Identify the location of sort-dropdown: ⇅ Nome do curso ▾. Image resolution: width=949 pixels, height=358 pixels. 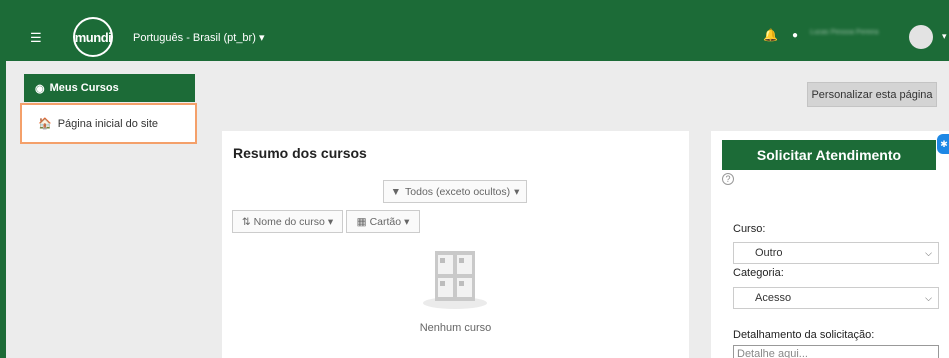
(287, 221).